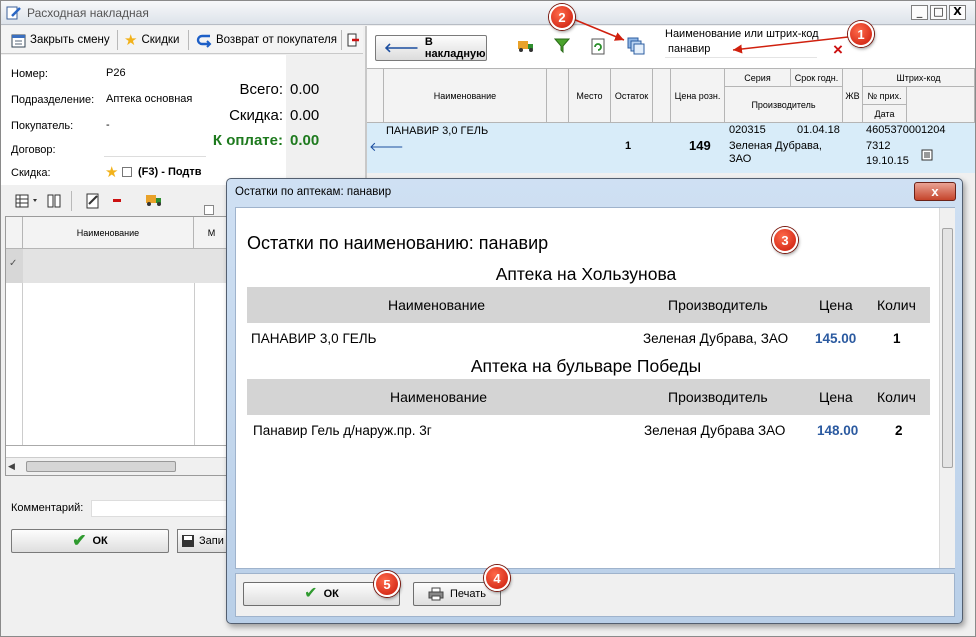 The image size is (976, 637). What do you see at coordinates (387, 584) in the screenshot?
I see `callout-badge: 5` at bounding box center [387, 584].